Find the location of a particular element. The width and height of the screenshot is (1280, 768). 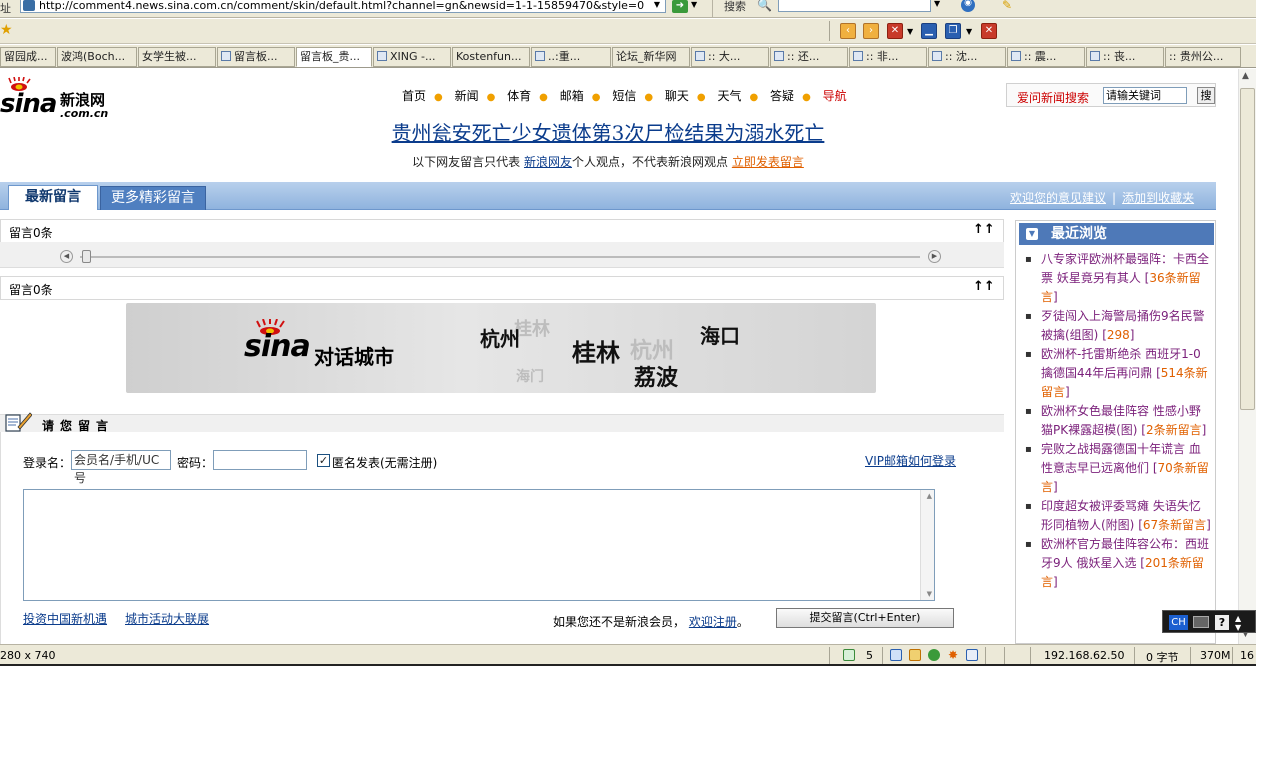

sina-netizen-link: 新浪网友 is located at coordinates (548, 162).